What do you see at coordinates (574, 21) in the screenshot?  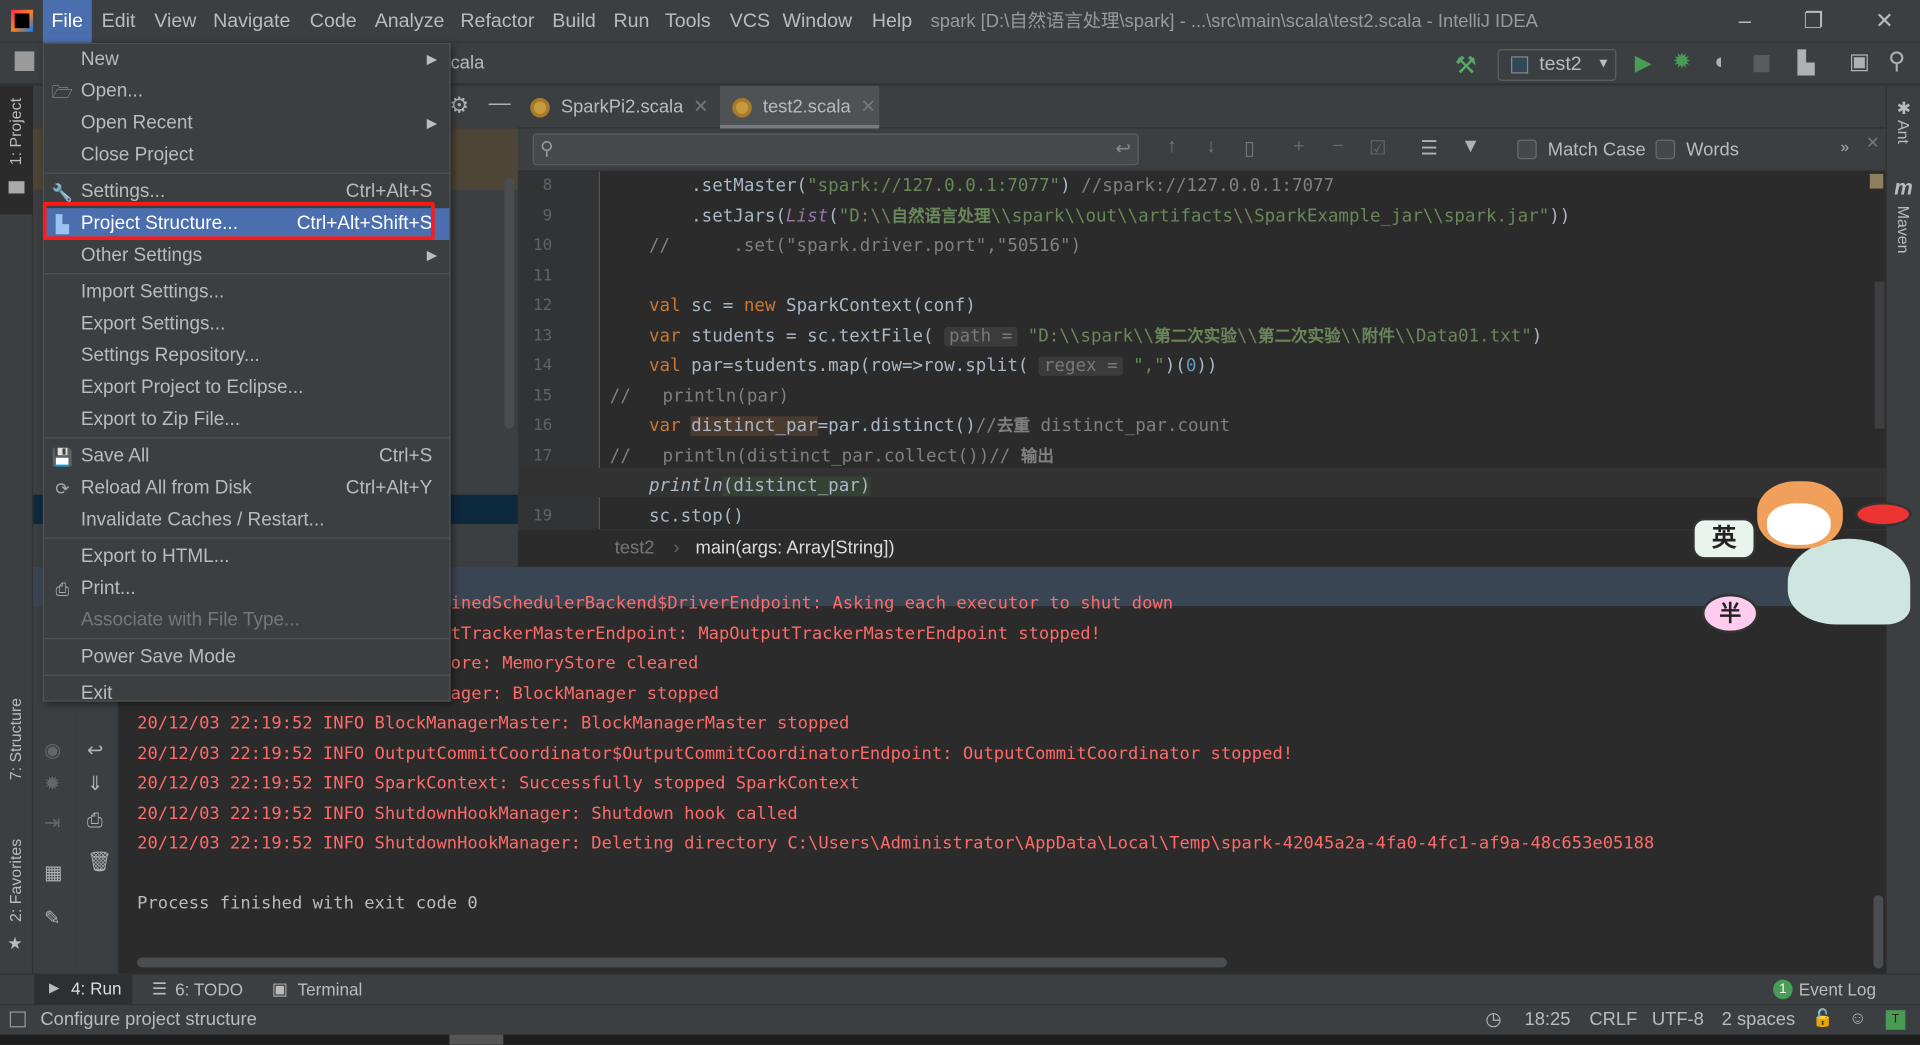 I see `menu-build: Build` at bounding box center [574, 21].